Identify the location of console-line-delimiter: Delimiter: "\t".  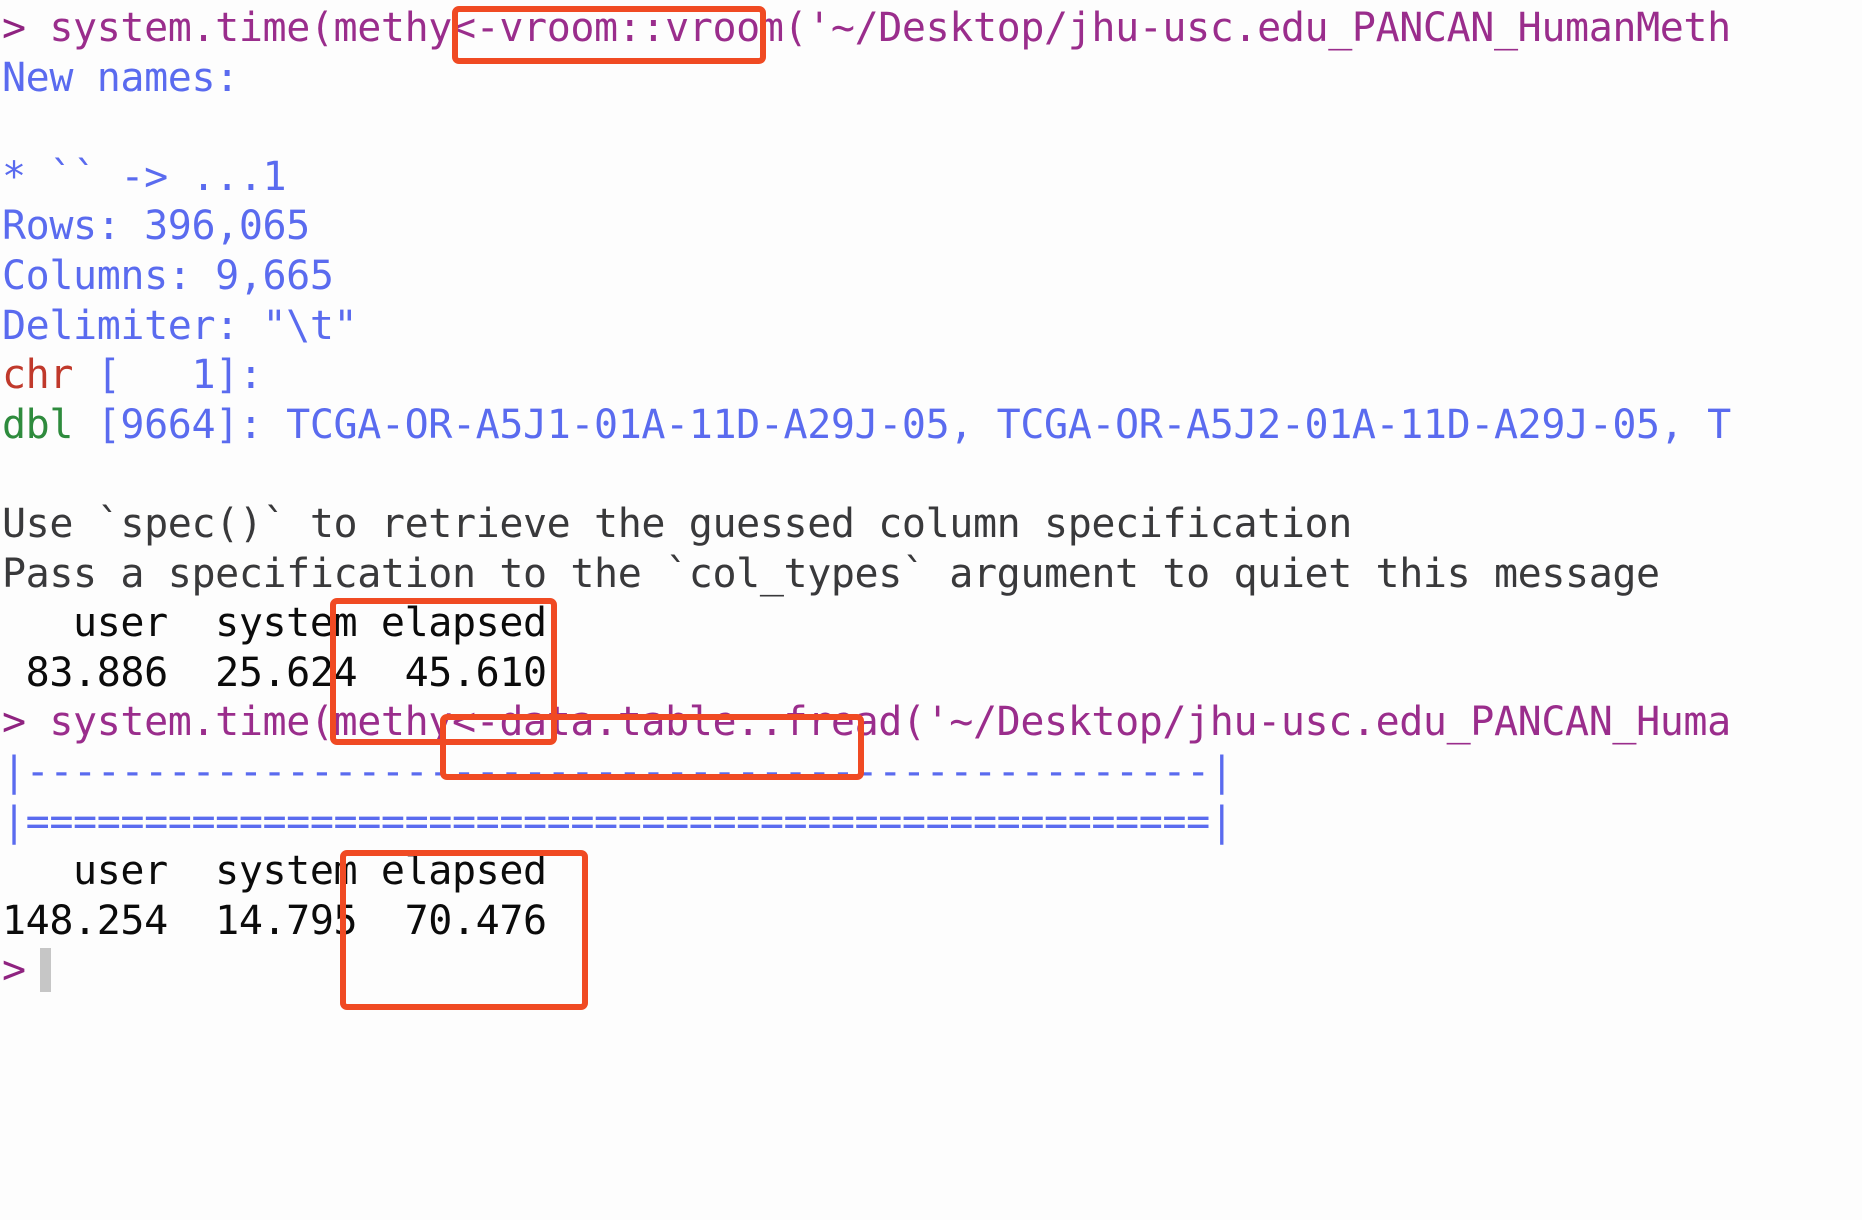
(931, 327).